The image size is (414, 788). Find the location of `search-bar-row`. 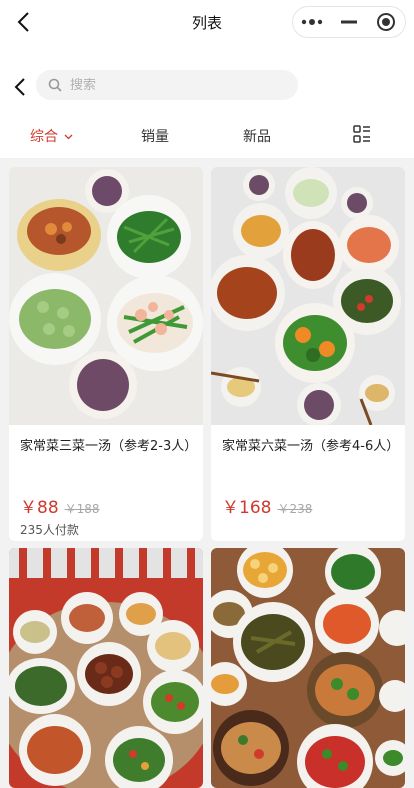

search-bar-row is located at coordinates (207, 84).